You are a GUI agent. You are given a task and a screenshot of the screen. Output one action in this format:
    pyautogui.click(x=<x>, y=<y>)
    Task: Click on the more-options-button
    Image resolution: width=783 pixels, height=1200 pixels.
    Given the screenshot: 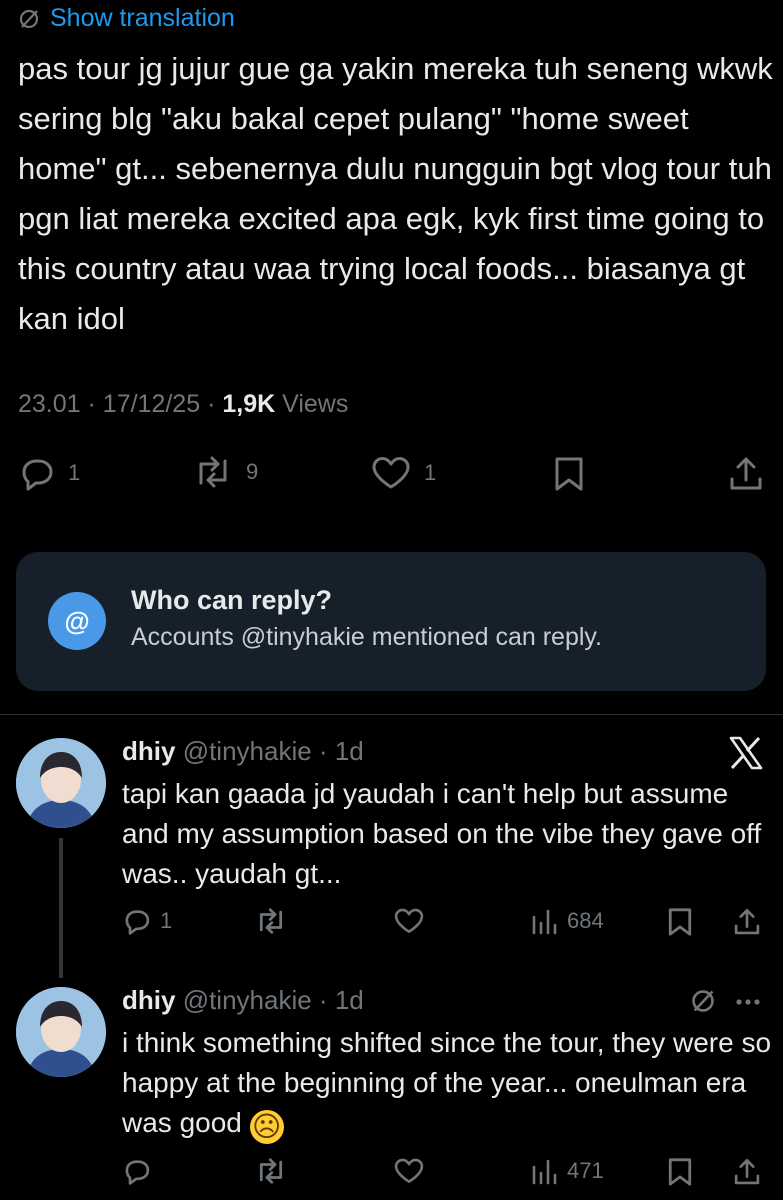 What is the action you would take?
    pyautogui.click(x=748, y=1002)
    